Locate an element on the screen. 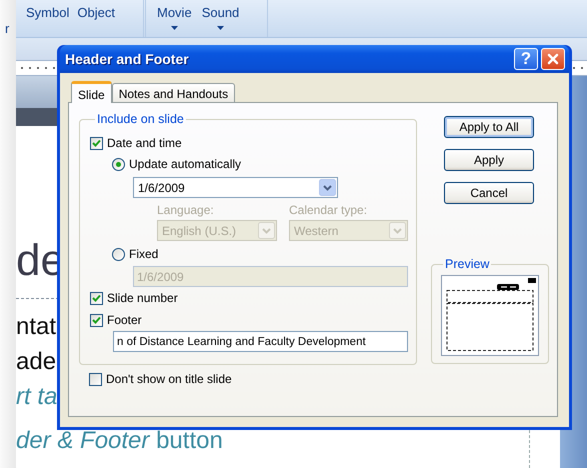 The height and width of the screenshot is (468, 587). close-icon is located at coordinates (553, 59).